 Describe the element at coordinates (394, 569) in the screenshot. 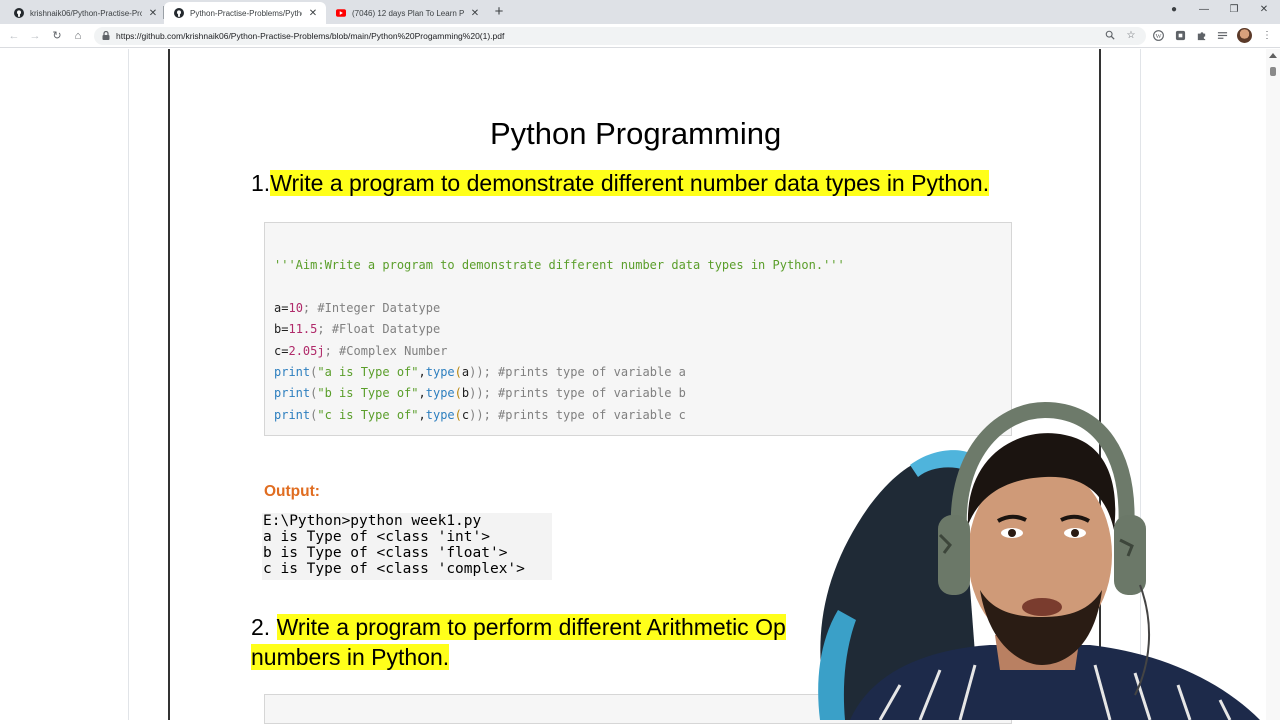

I see `output-line: c is Type of <class 'complex'>` at that location.